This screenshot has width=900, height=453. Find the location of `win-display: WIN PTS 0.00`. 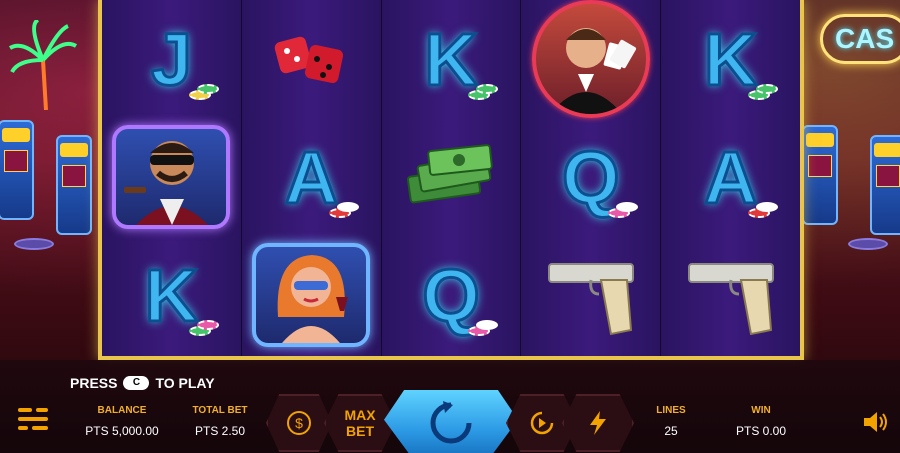

win-display: WIN PTS 0.00 is located at coordinates (761, 421).